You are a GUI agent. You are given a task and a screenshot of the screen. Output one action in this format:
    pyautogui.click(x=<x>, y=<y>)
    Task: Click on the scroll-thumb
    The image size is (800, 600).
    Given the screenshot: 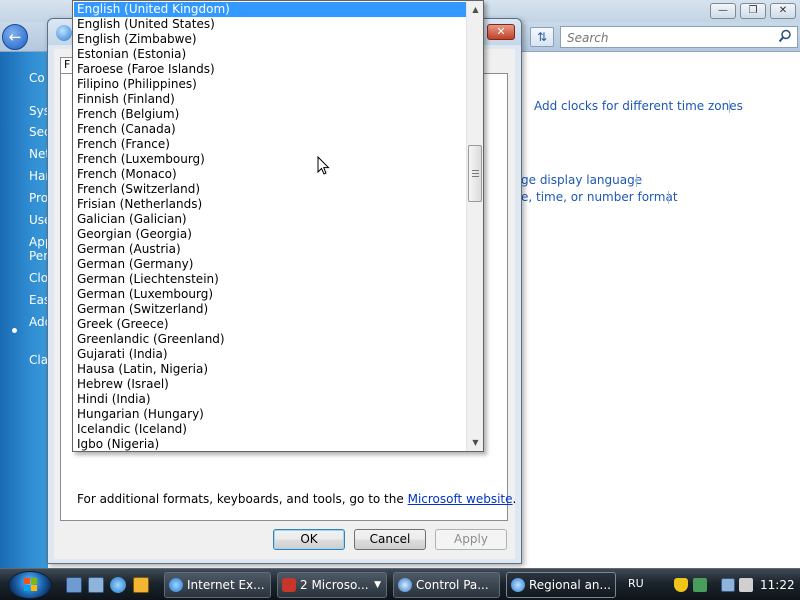 What is the action you would take?
    pyautogui.click(x=475, y=173)
    